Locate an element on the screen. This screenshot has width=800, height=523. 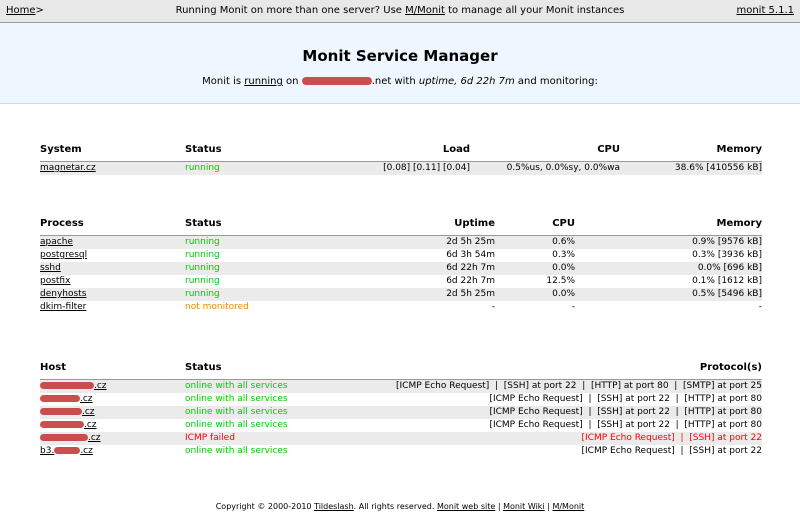
memory-value: 0.5% [5496 kB] is located at coordinates (668, 294).